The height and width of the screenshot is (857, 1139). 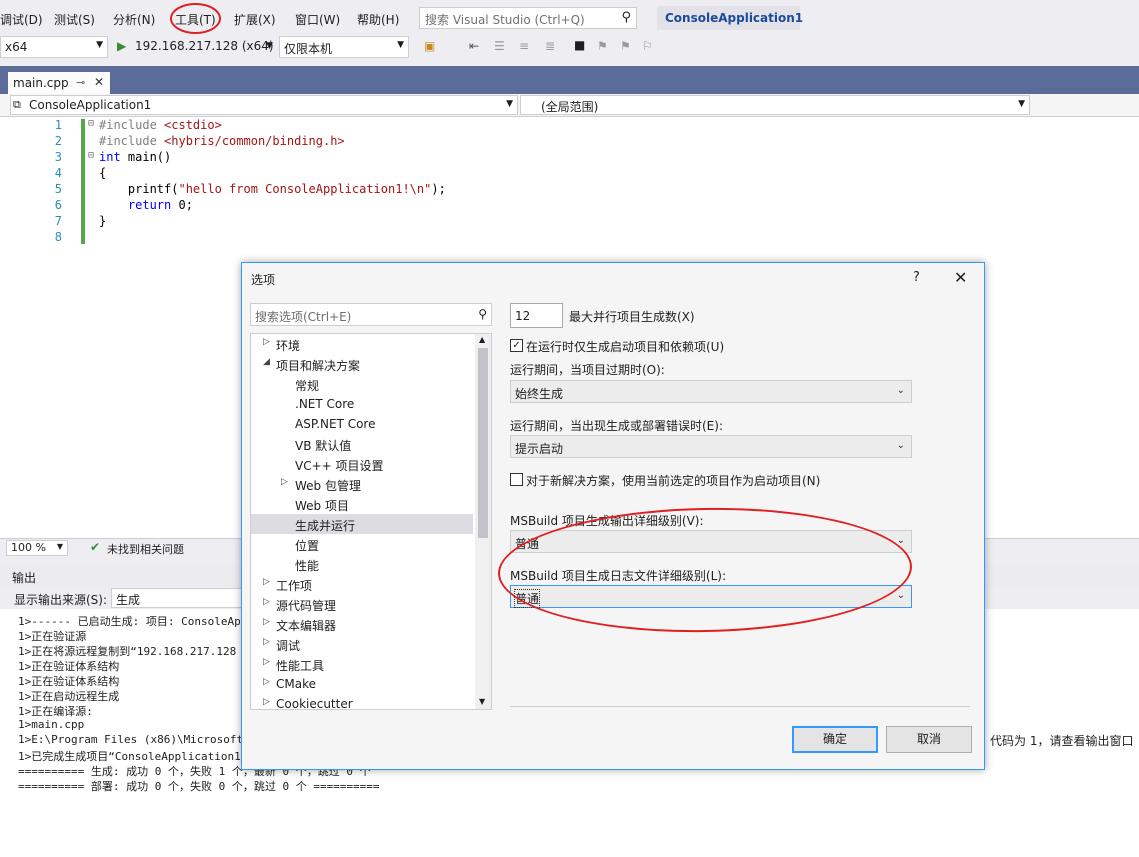 I want to click on format-icon: ☰, so click(x=499, y=46).